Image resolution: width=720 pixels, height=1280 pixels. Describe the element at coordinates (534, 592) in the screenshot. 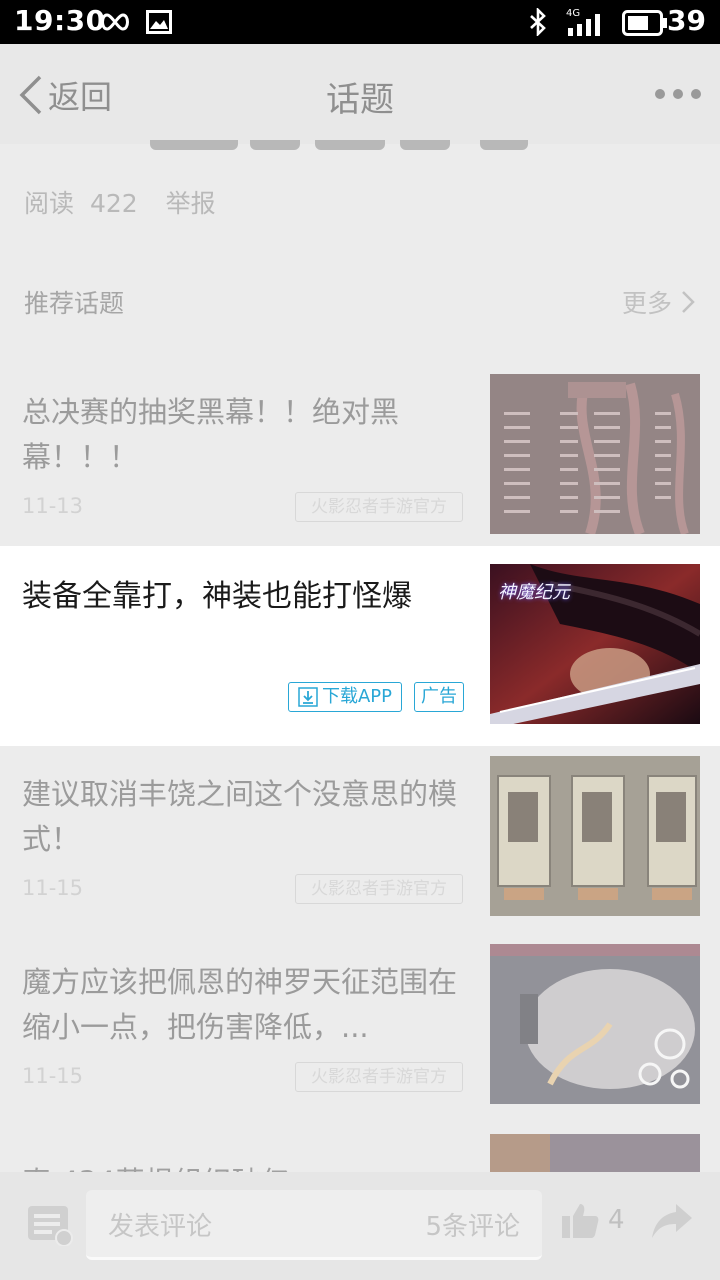

I see `ad-image-text: 神魔纪元` at that location.